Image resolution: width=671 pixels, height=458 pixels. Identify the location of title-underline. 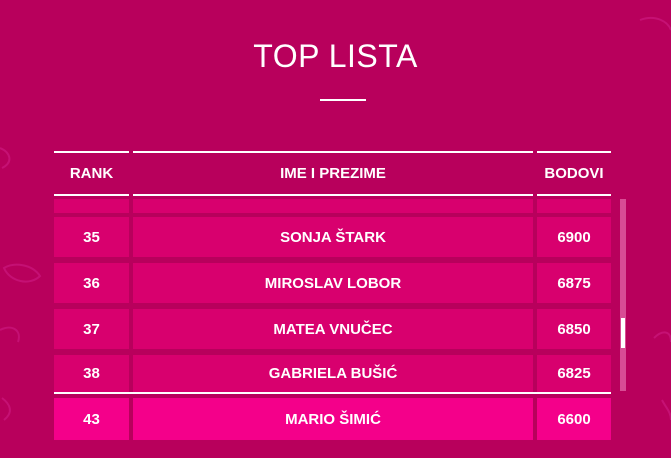
(343, 100).